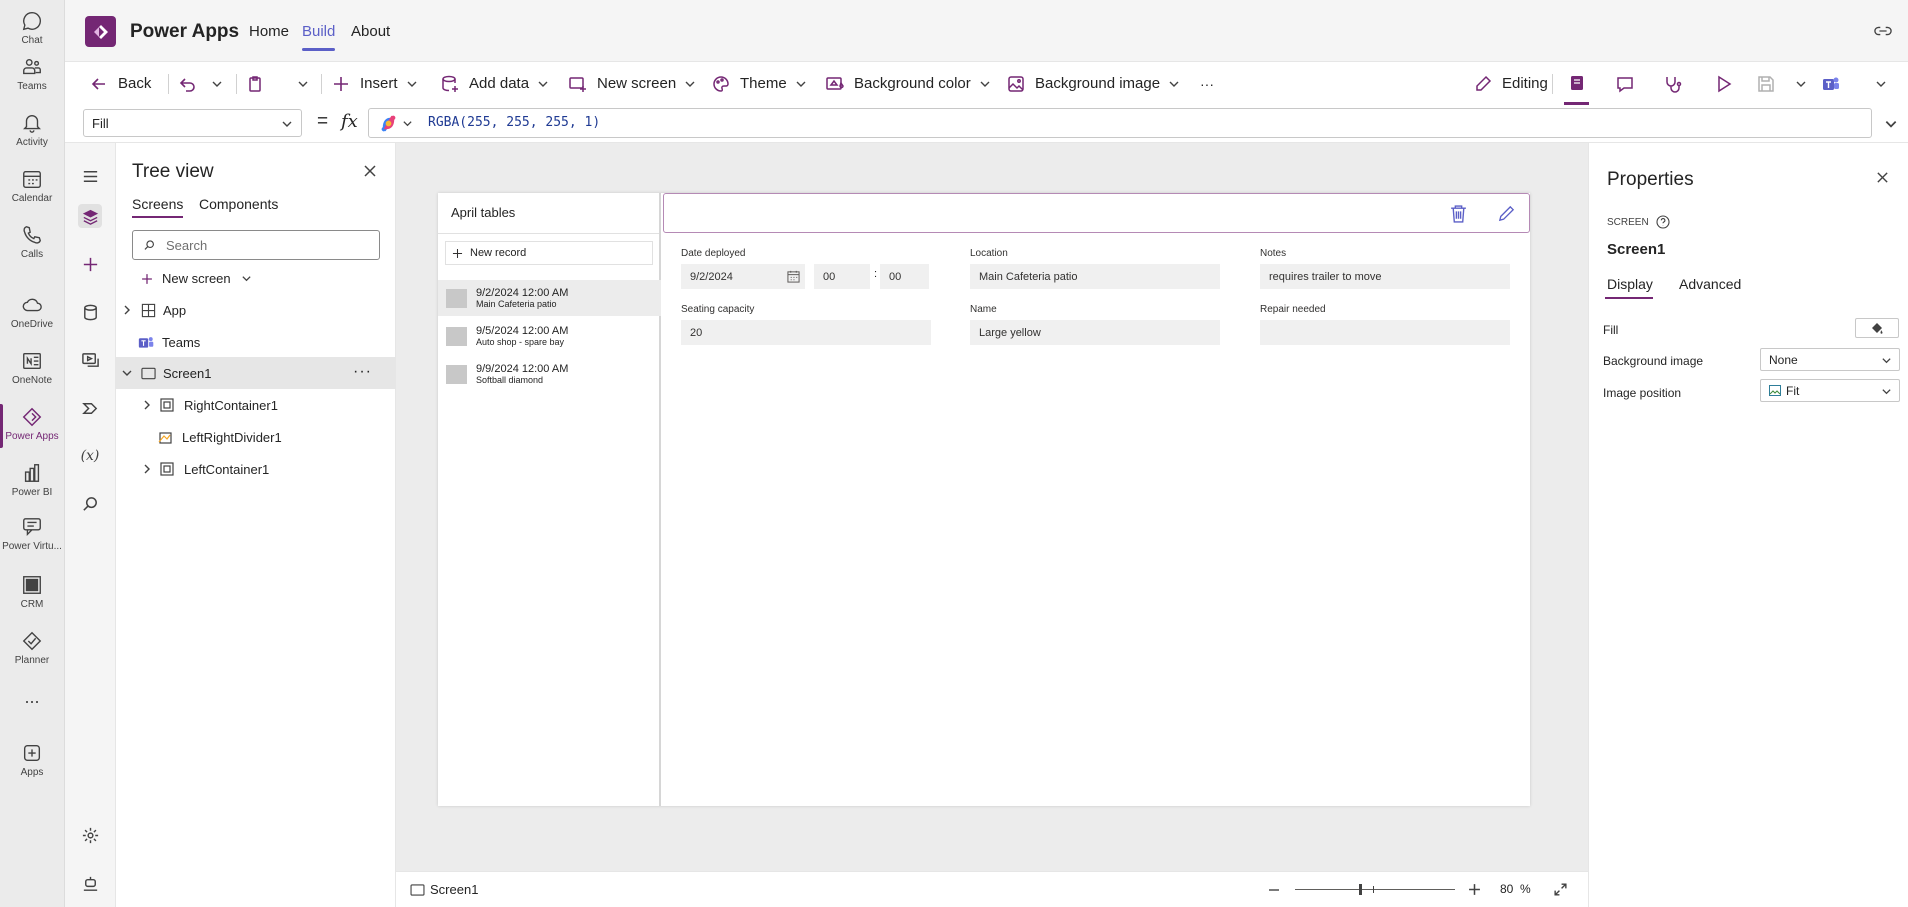  Describe the element at coordinates (1630, 284) in the screenshot. I see `tab-display: Display` at that location.